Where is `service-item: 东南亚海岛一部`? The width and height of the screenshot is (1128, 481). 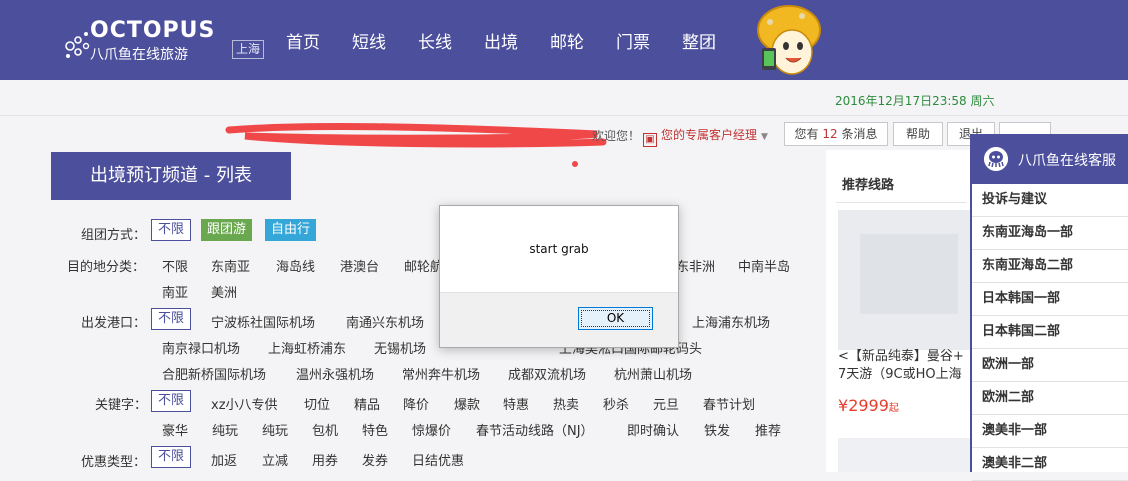 service-item: 东南亚海岛一部 is located at coordinates (1050, 233).